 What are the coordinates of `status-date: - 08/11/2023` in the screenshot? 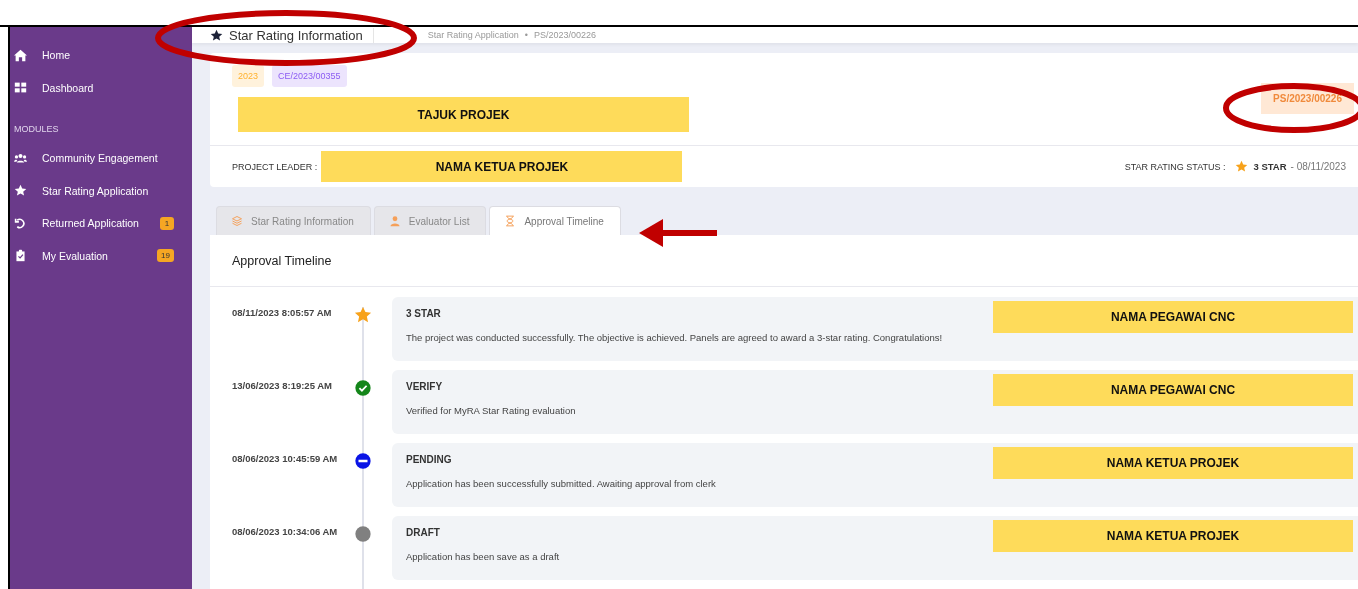 It's located at (1318, 166).